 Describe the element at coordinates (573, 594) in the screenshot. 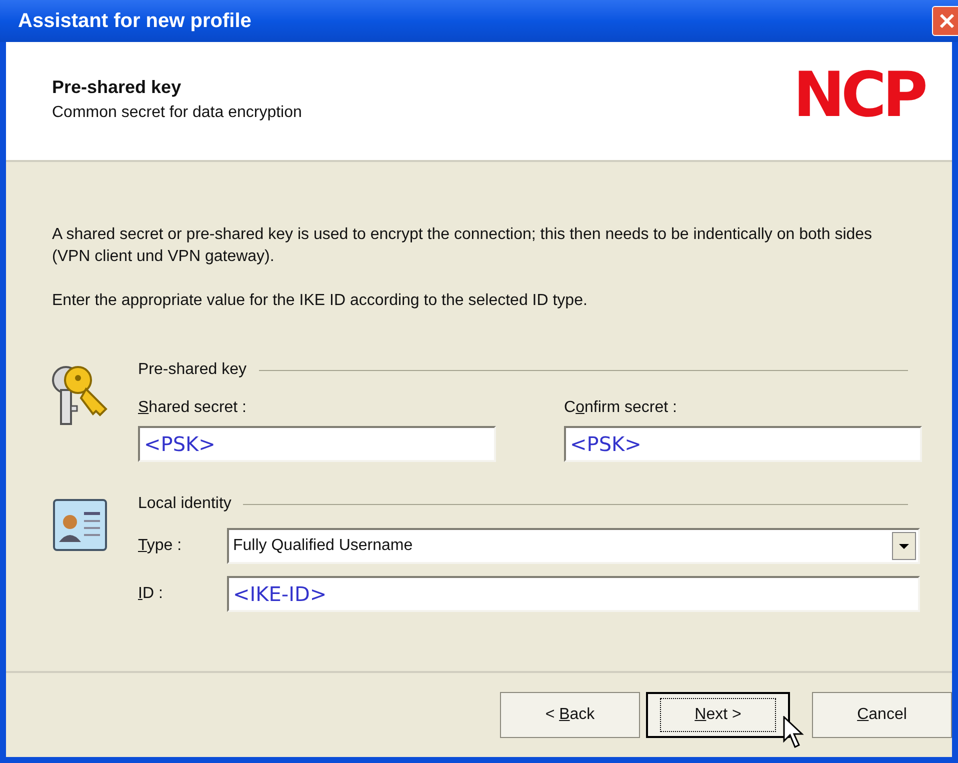

I see `id-field: <IKE-ID>` at that location.